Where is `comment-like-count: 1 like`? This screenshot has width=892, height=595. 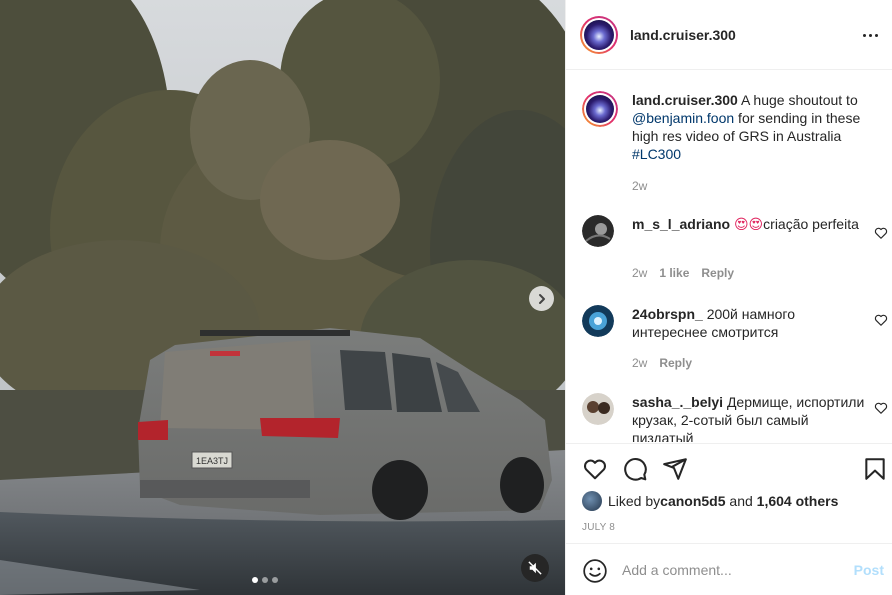
comment-like-count: 1 like is located at coordinates (674, 273).